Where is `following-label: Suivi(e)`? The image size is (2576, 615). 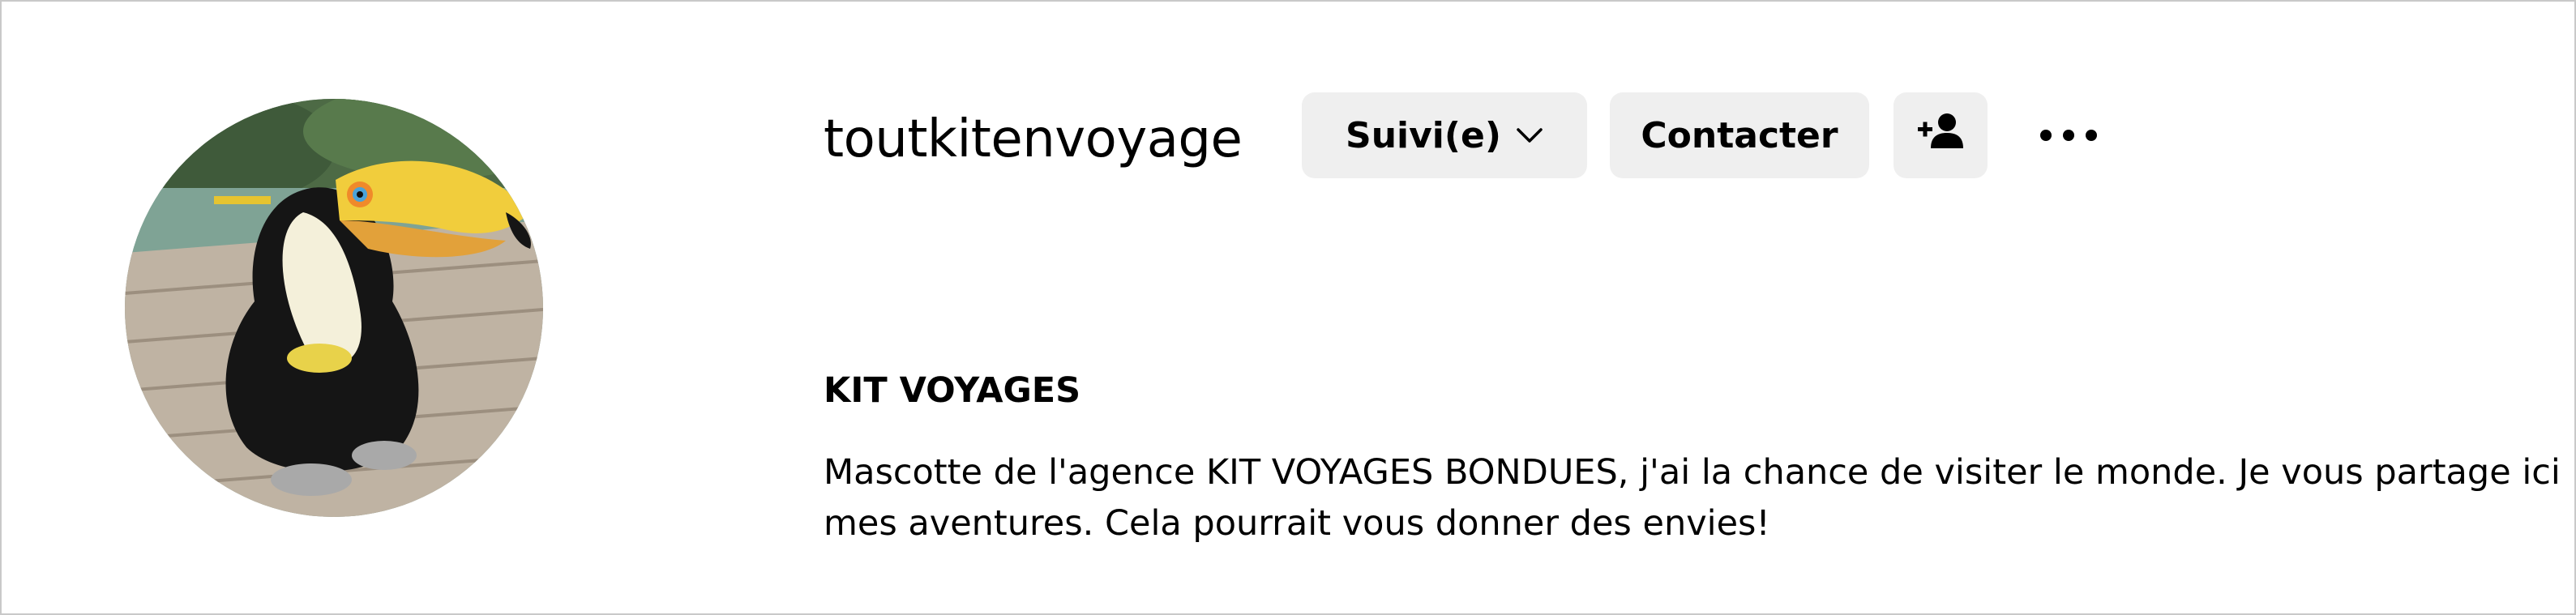 following-label: Suivi(e) is located at coordinates (1423, 135).